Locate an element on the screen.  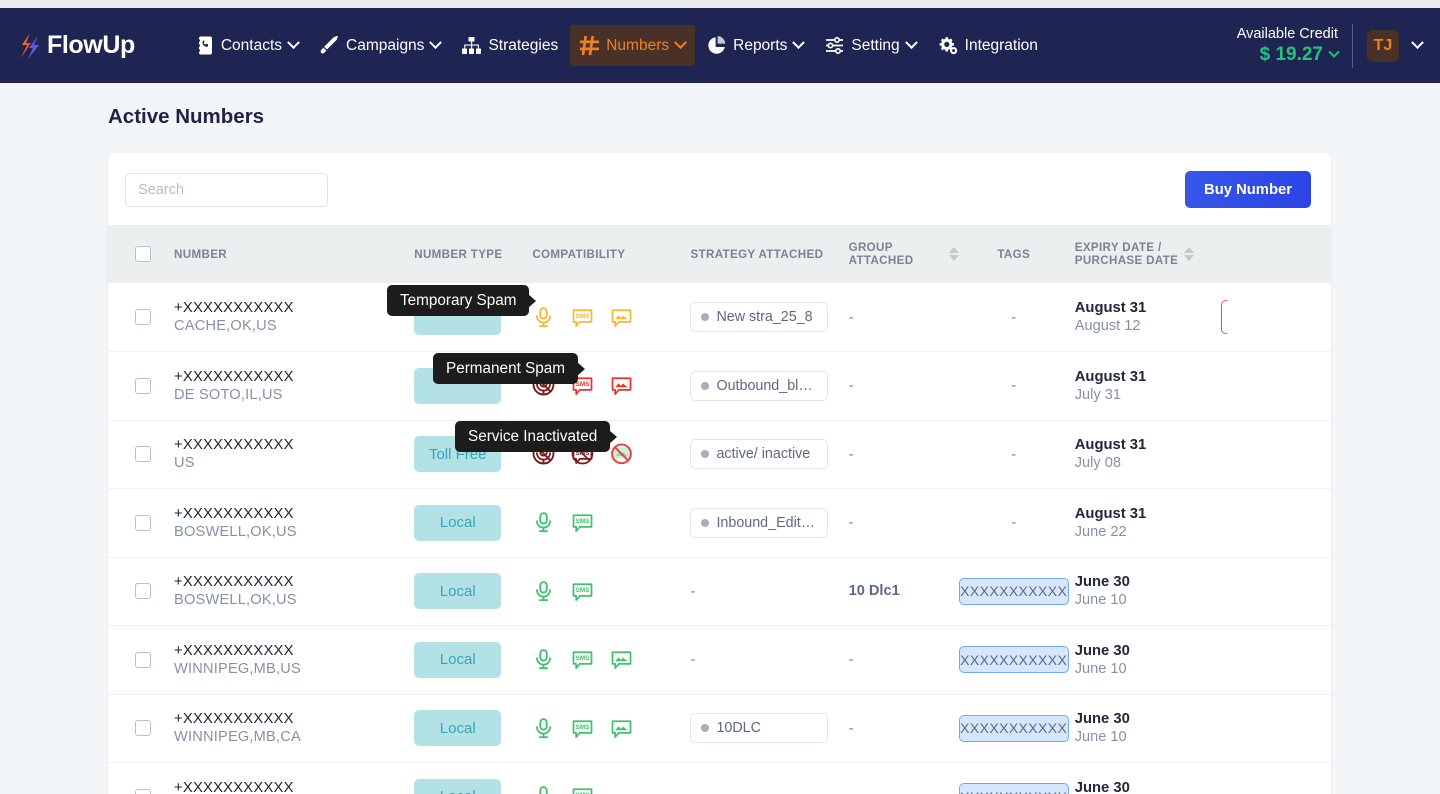
column-header-number: NUMBER is located at coordinates (294, 254).